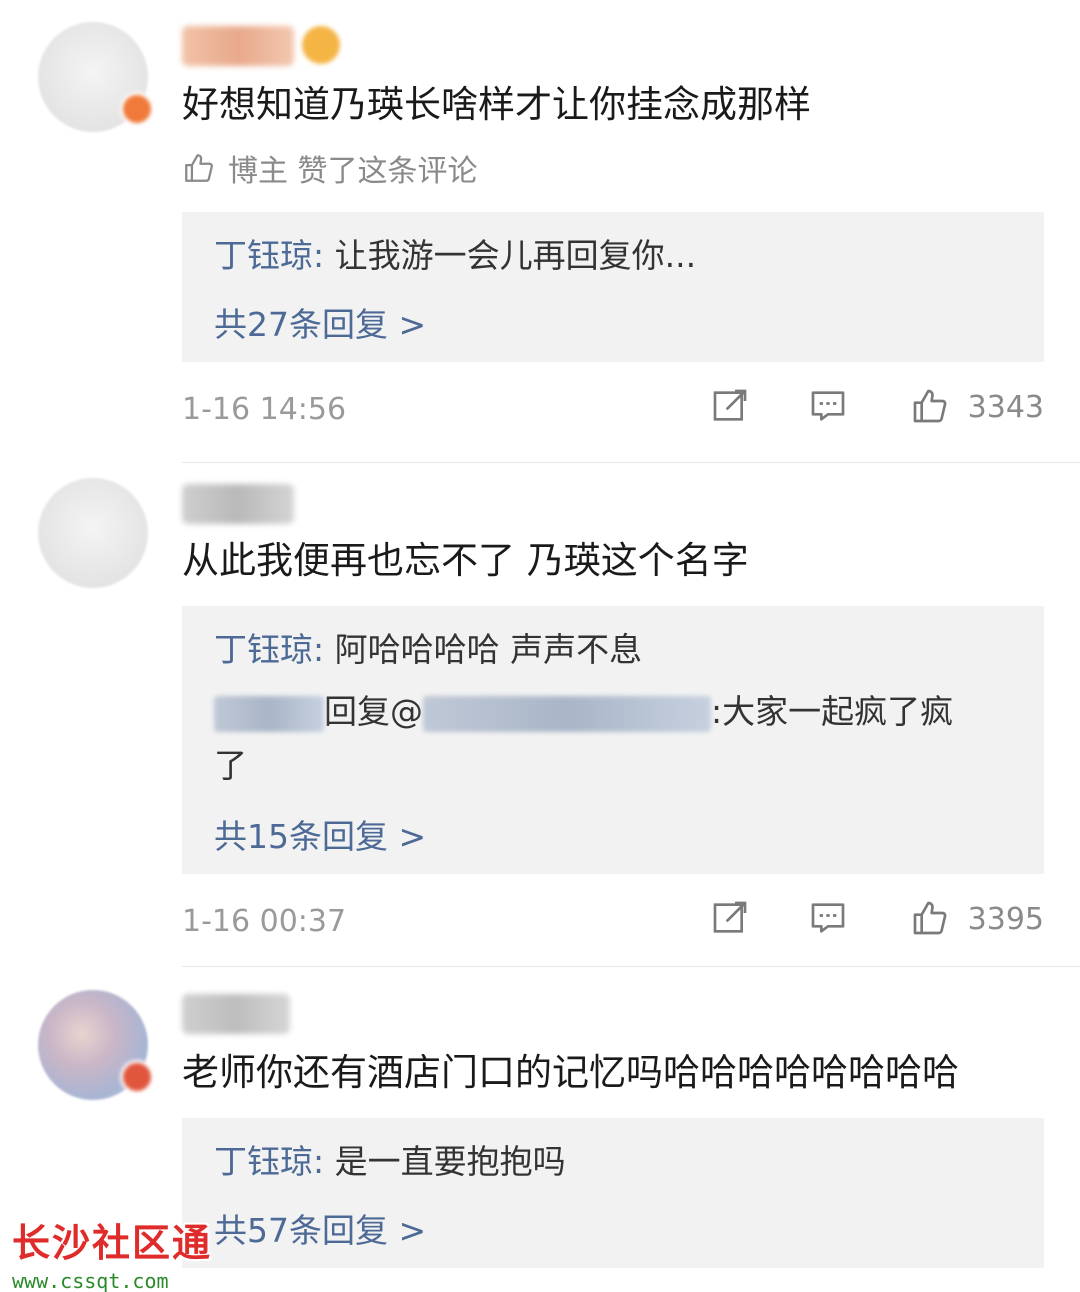 The height and width of the screenshot is (1292, 1080). Describe the element at coordinates (320, 322) in the screenshot. I see `more-replies-link: 共27条回复 >` at that location.